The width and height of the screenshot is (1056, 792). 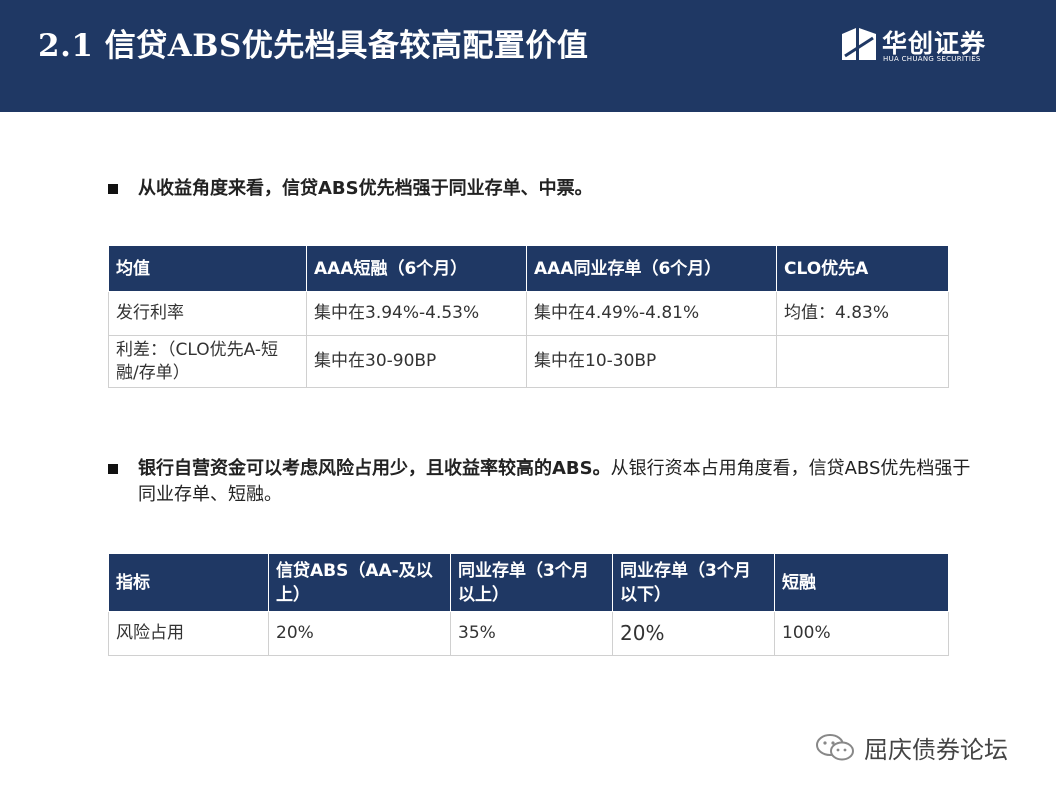 What do you see at coordinates (861, 633) in the screenshot?
I see `table-cell: 100%` at bounding box center [861, 633].